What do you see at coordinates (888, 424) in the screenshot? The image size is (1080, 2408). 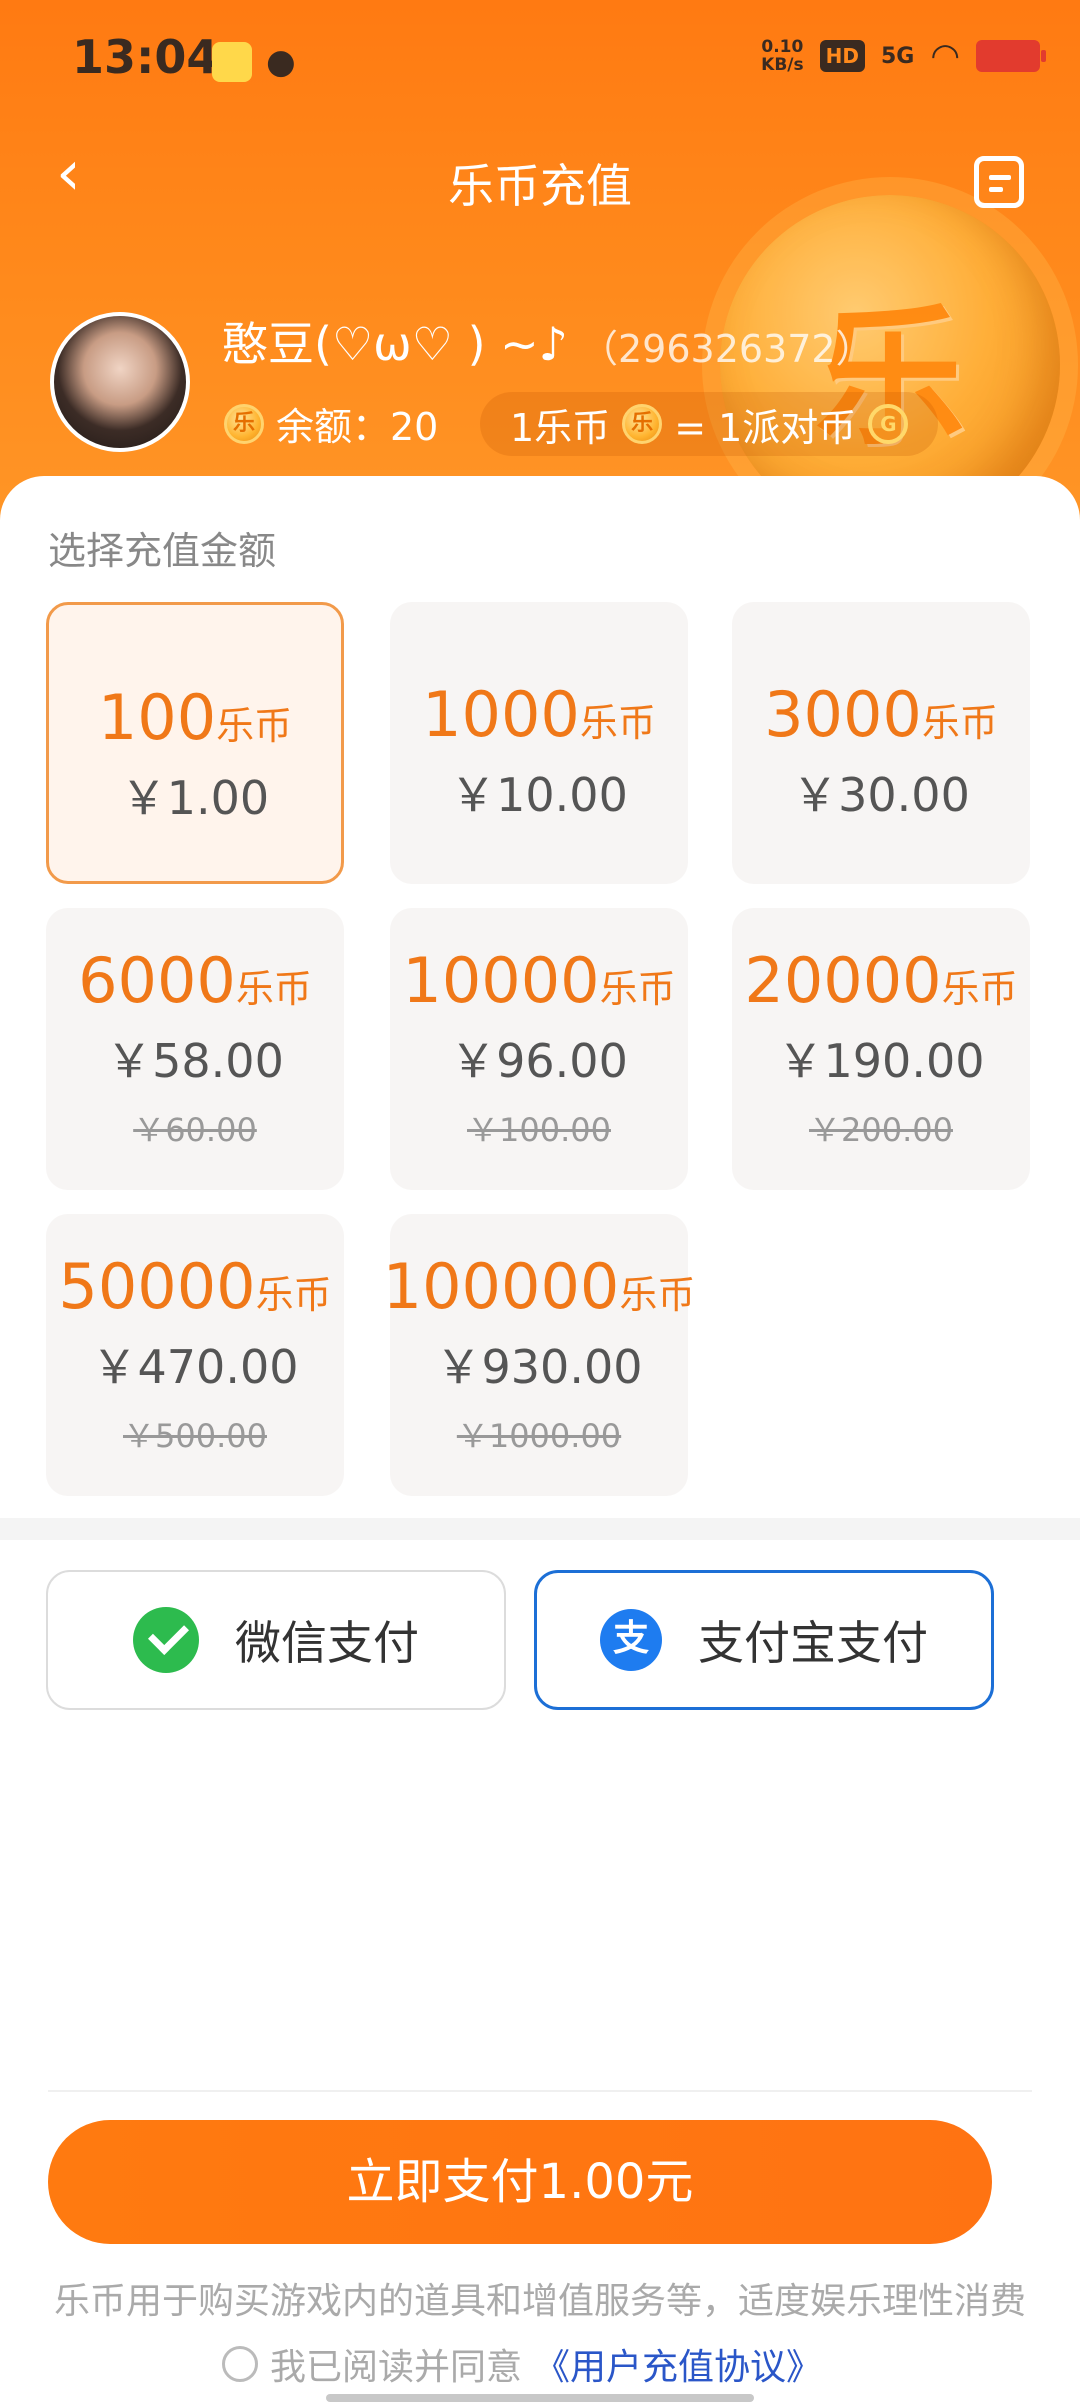 I see `party-coin-icon: G` at bounding box center [888, 424].